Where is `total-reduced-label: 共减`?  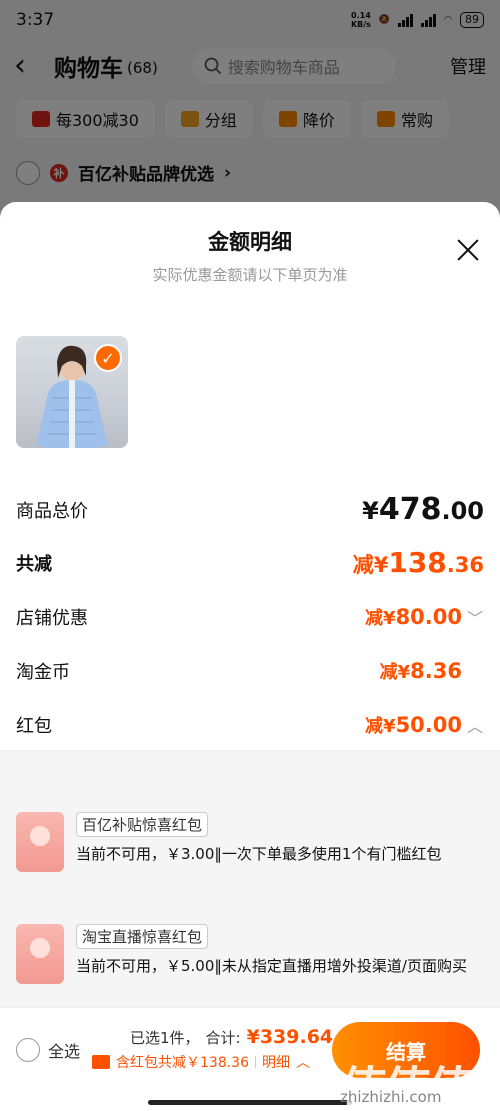 total-reduced-label: 共减 is located at coordinates (34, 564).